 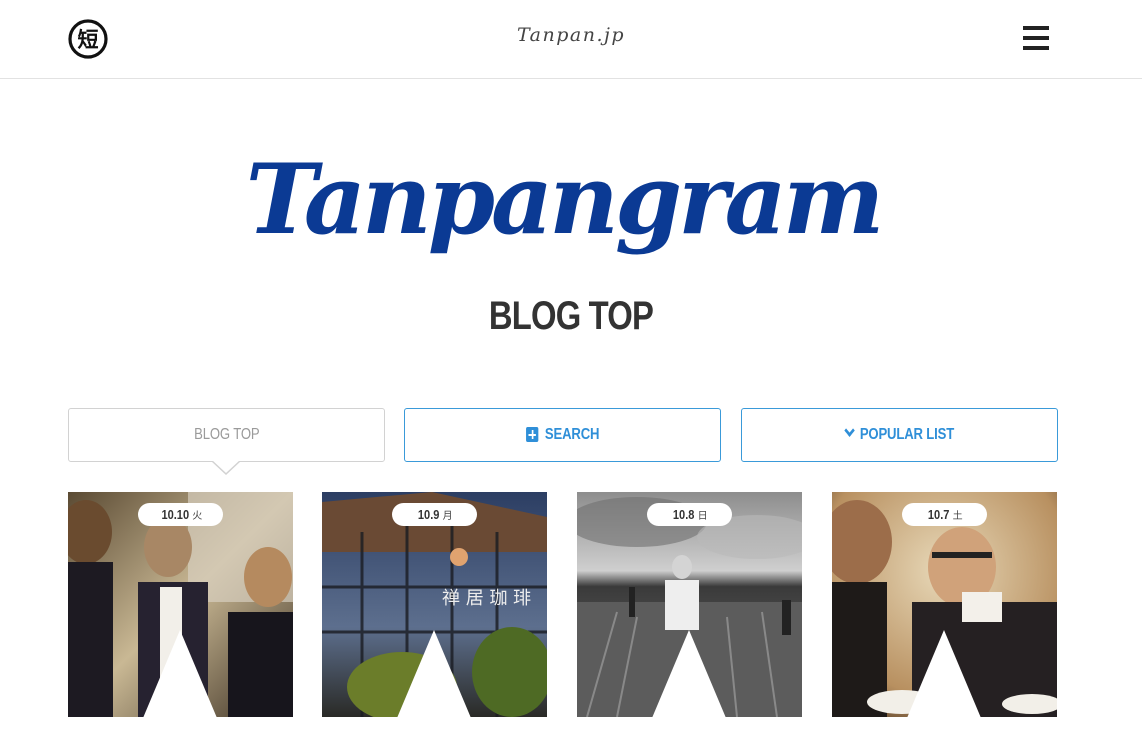 What do you see at coordinates (957, 516) in the screenshot?
I see `post-weekday: 土` at bounding box center [957, 516].